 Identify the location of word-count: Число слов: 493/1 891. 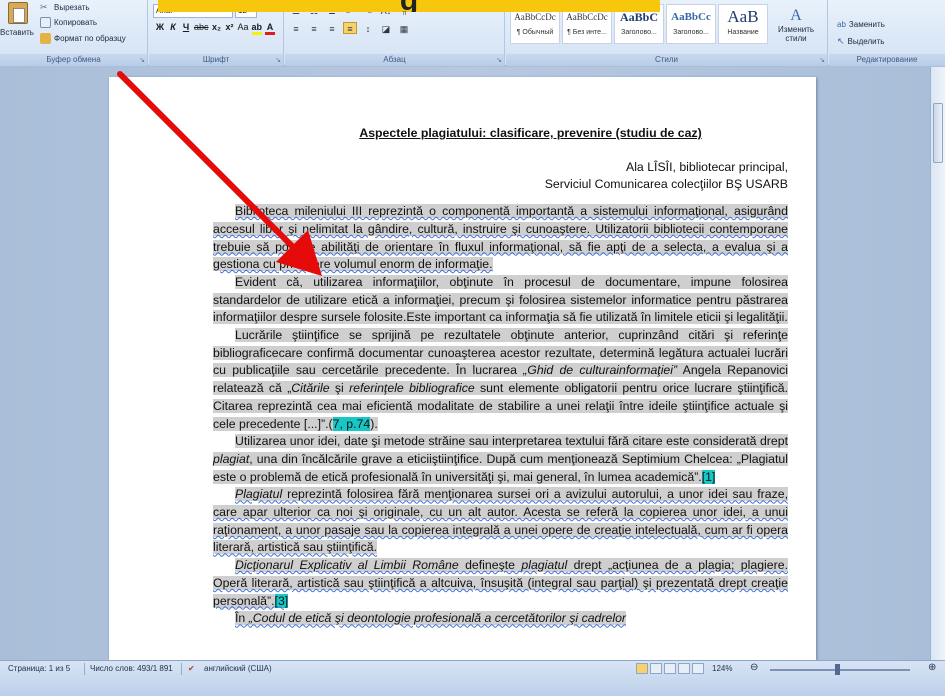
(131, 668).